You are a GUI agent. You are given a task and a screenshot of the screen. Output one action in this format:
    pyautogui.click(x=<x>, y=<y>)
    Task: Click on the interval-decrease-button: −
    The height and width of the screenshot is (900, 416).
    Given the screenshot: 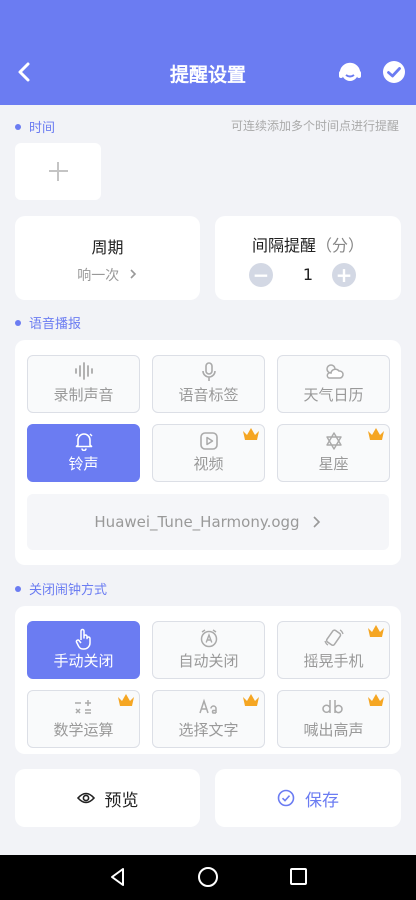 What is the action you would take?
    pyautogui.click(x=261, y=275)
    